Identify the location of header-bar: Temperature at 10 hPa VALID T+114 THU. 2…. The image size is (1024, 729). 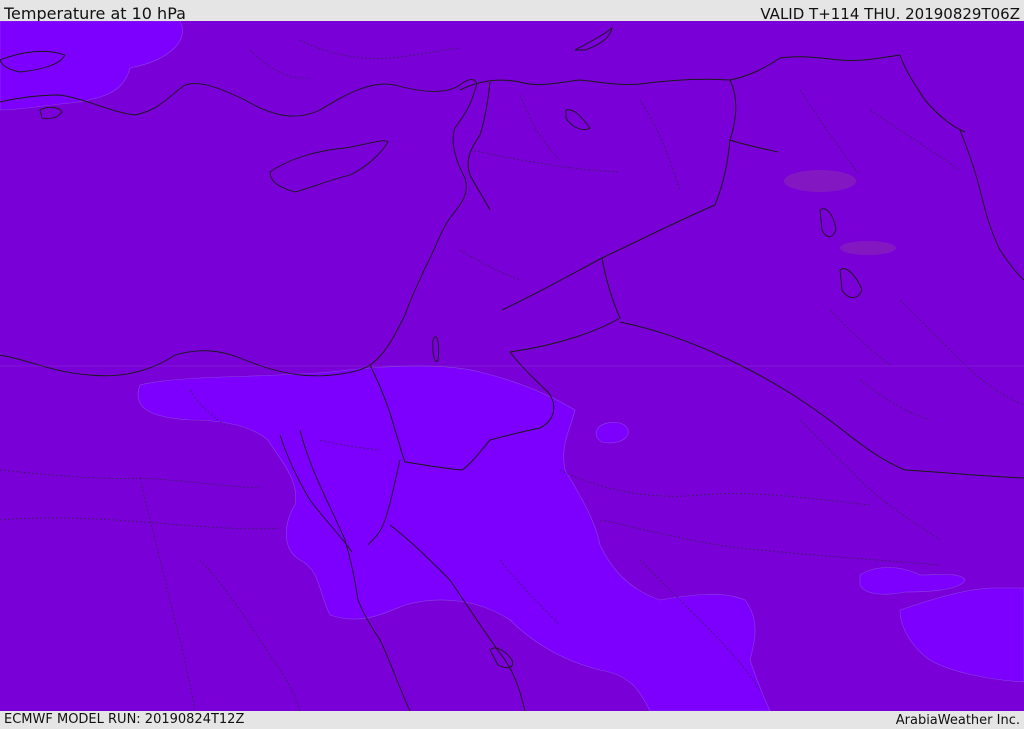
(512, 11).